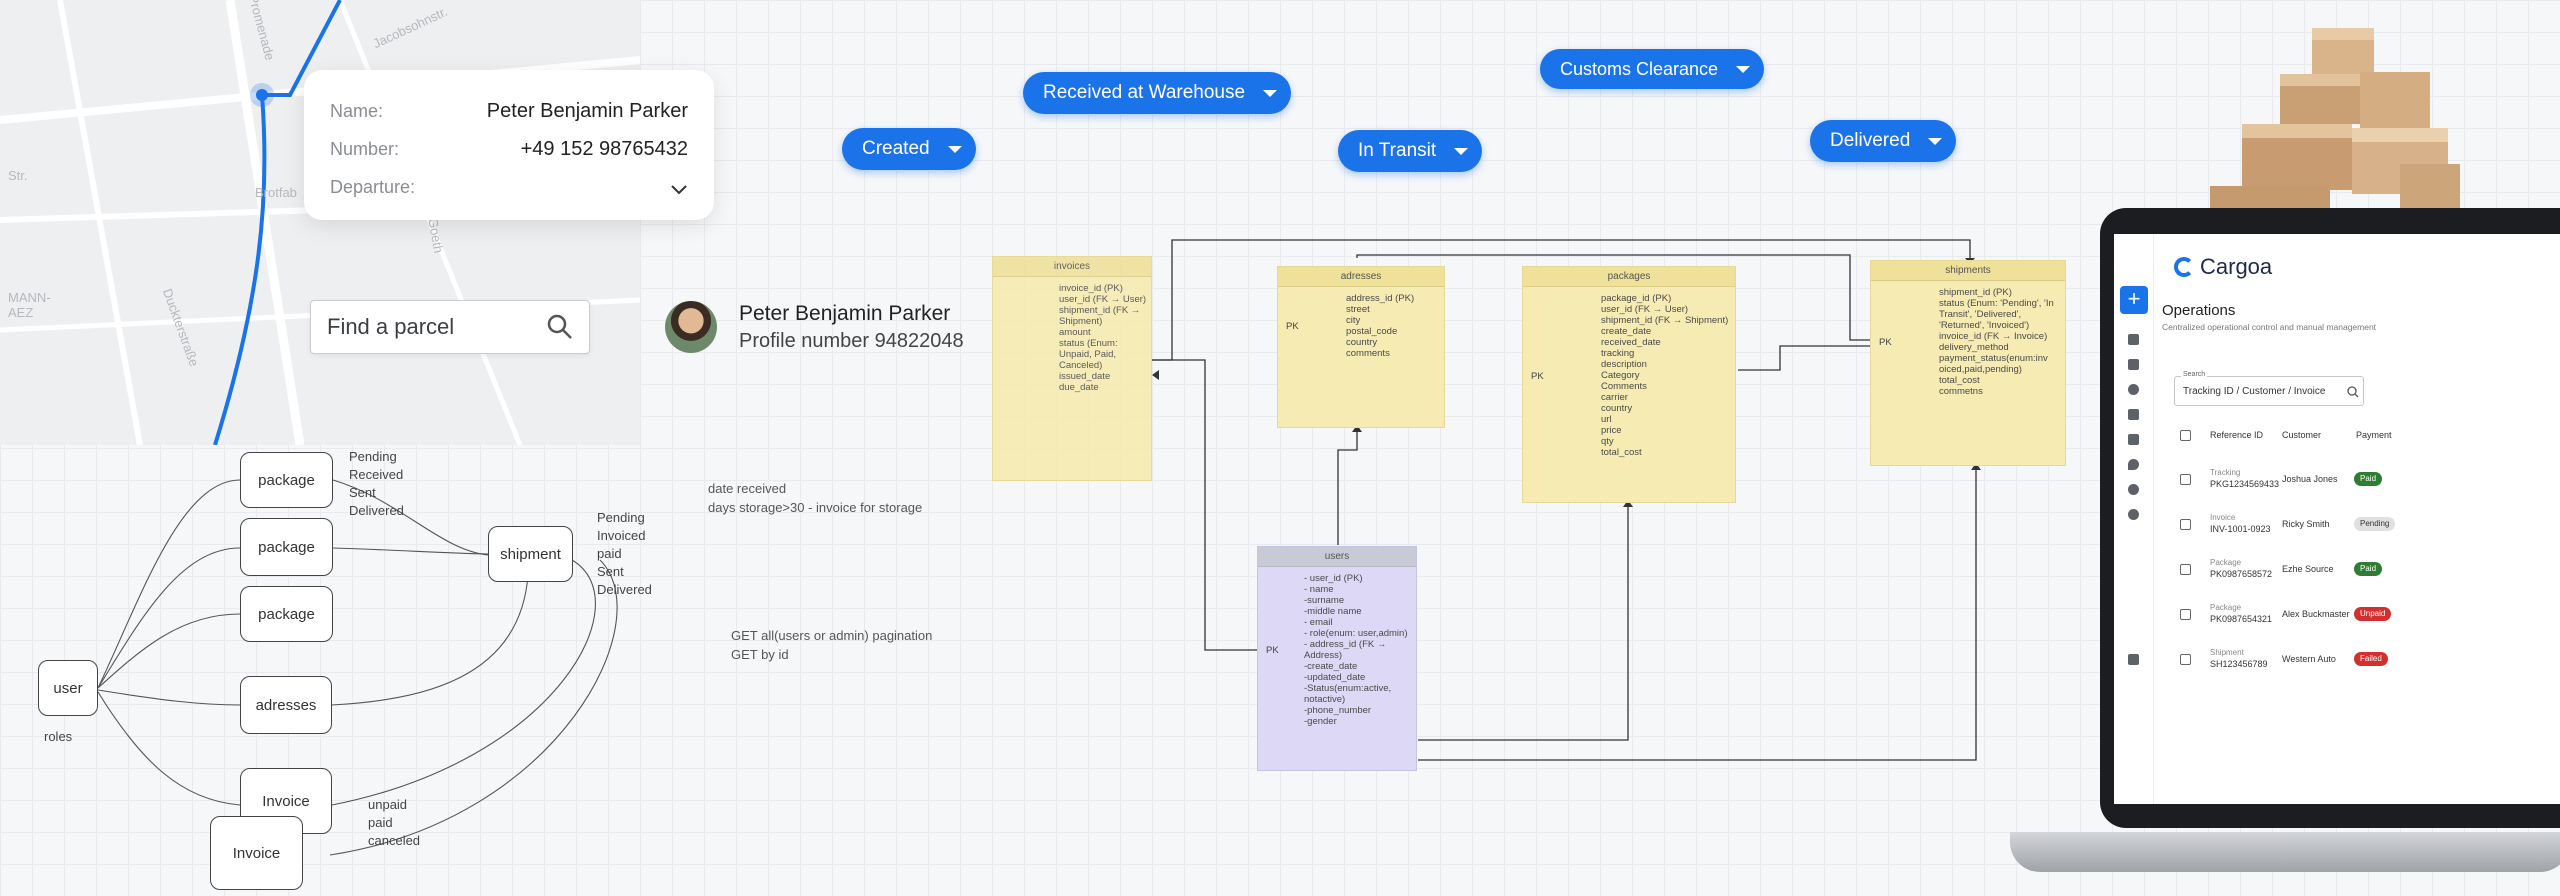  I want to click on search-value: Tracking ID / Customer / Invoice, so click(2254, 391).